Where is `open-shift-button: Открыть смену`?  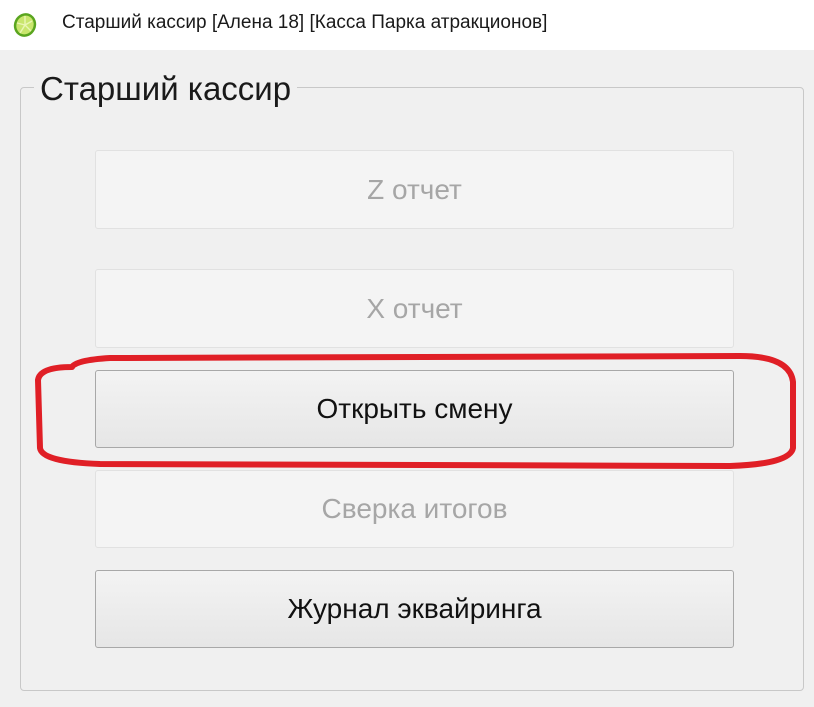
open-shift-button: Открыть смену is located at coordinates (414, 409).